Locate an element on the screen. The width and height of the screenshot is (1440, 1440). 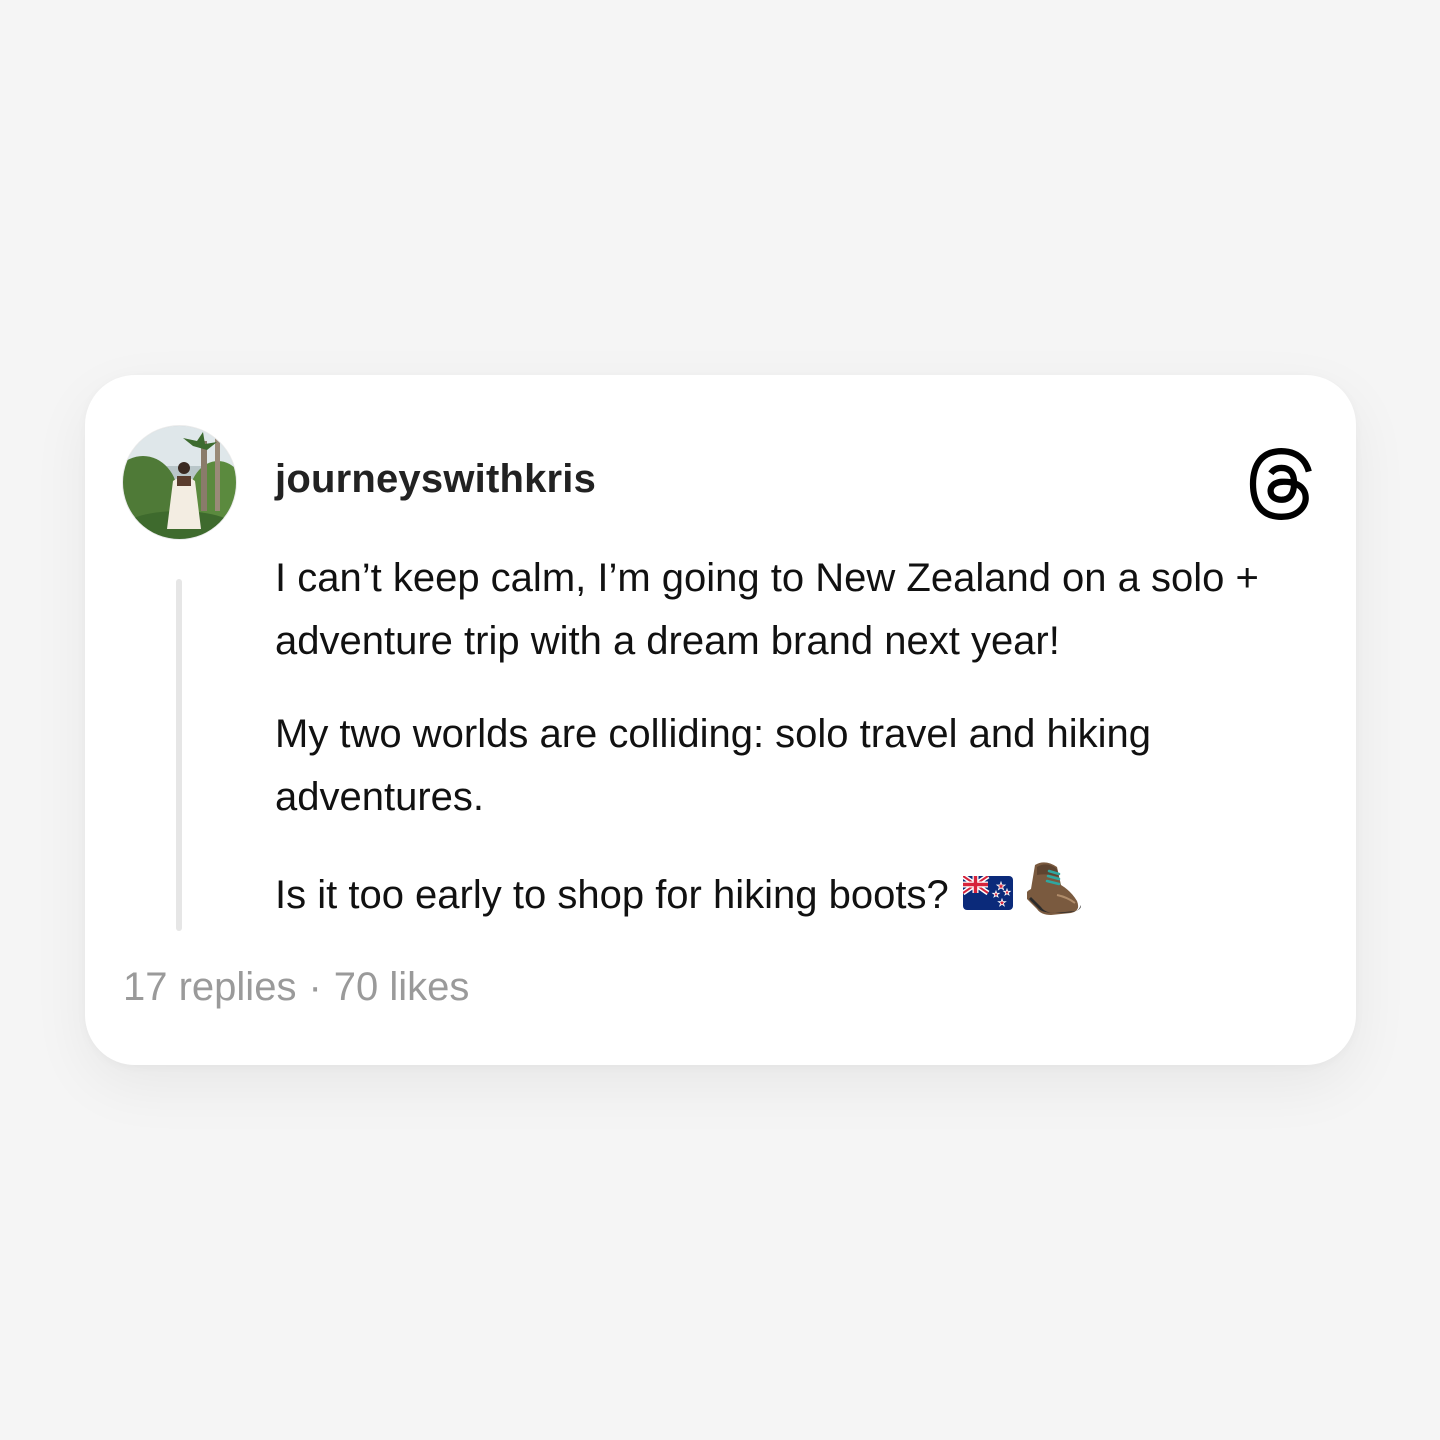
threads-logo-icon is located at coordinates (1281, 484).